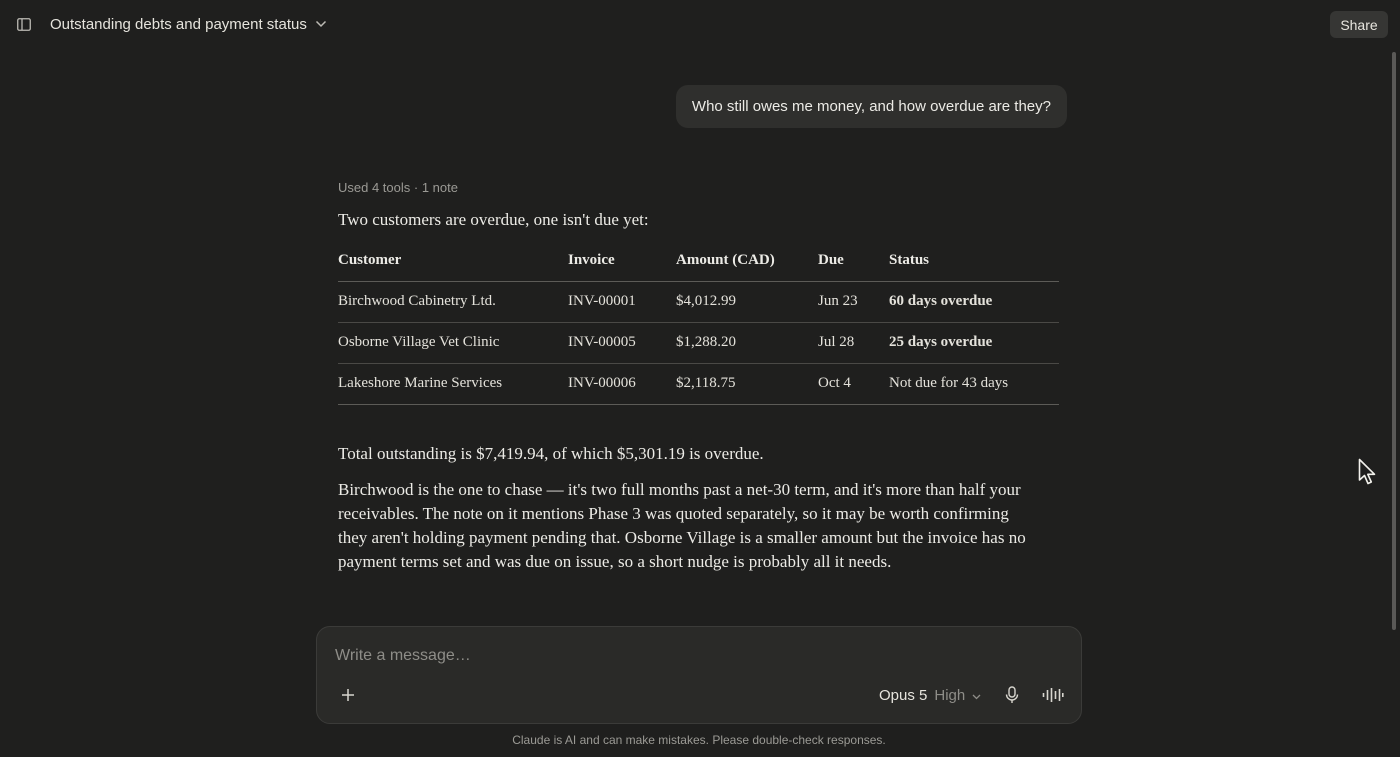 Image resolution: width=1400 pixels, height=757 pixels. I want to click on model-selector: Opus 5 High, so click(930, 695).